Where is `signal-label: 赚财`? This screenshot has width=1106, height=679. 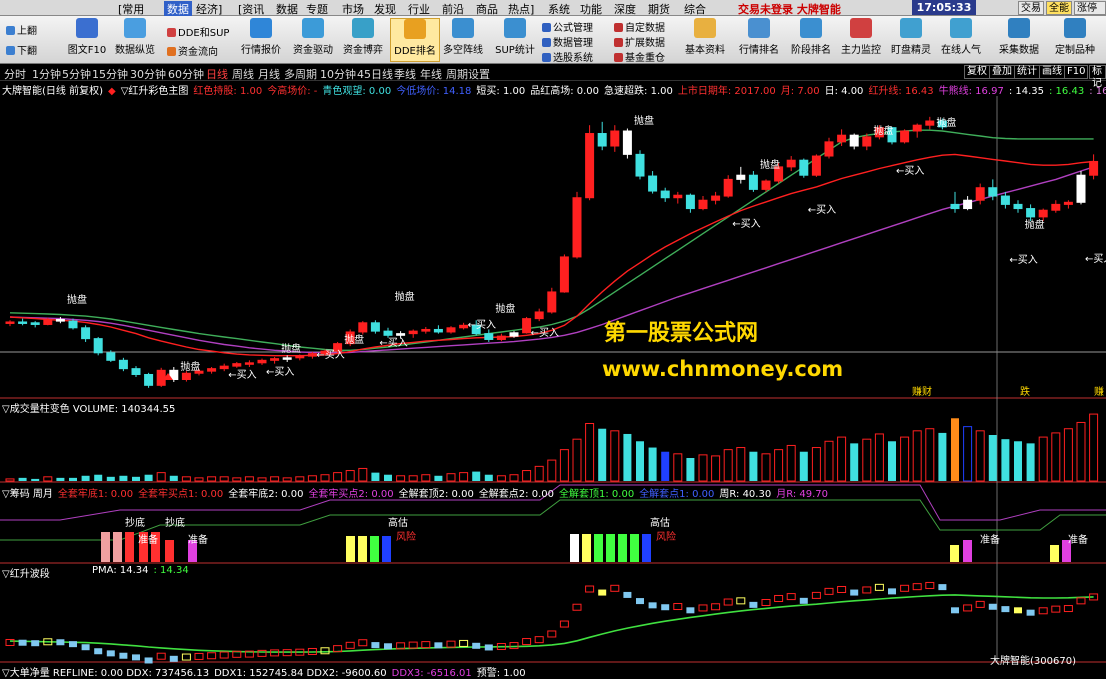
signal-label: 赚财 is located at coordinates (922, 391).